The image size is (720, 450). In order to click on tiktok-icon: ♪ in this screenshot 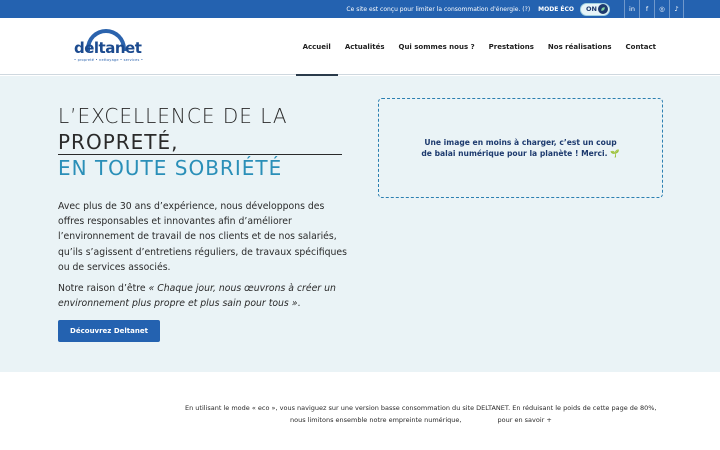, I will do `click(676, 9)`.